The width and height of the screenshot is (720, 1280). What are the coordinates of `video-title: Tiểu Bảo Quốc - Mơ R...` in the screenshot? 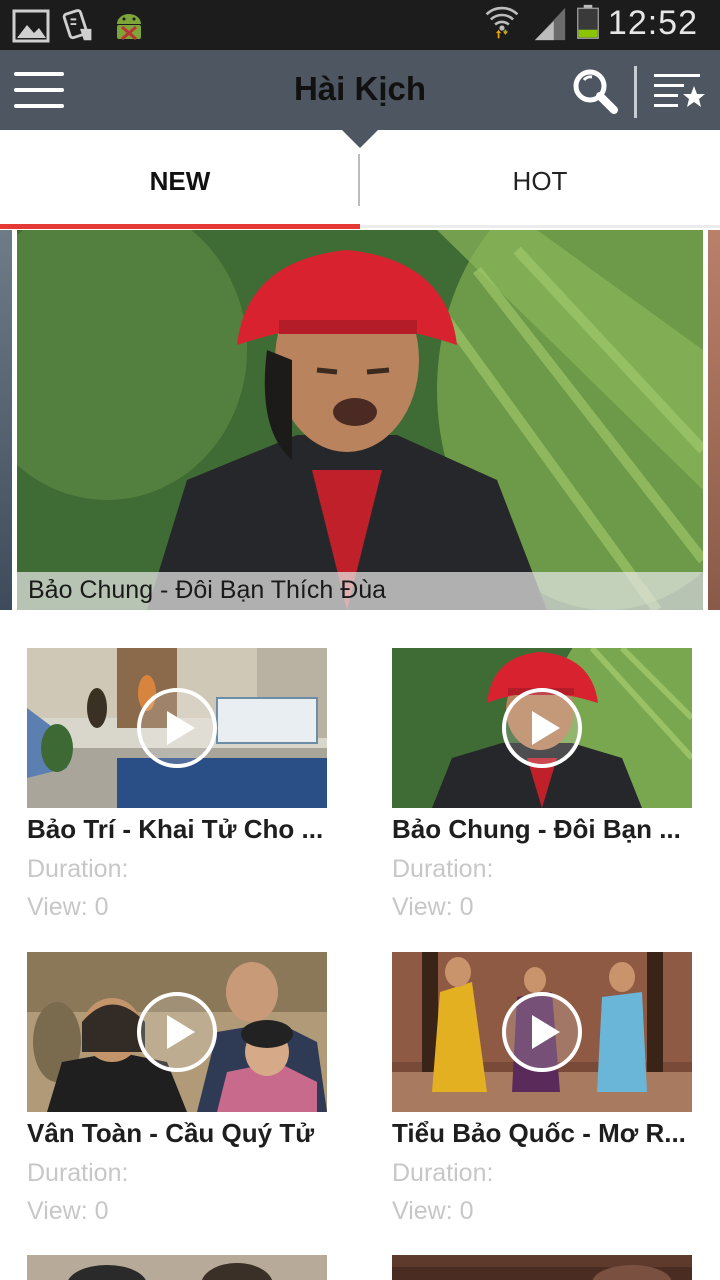 It's located at (542, 1136).